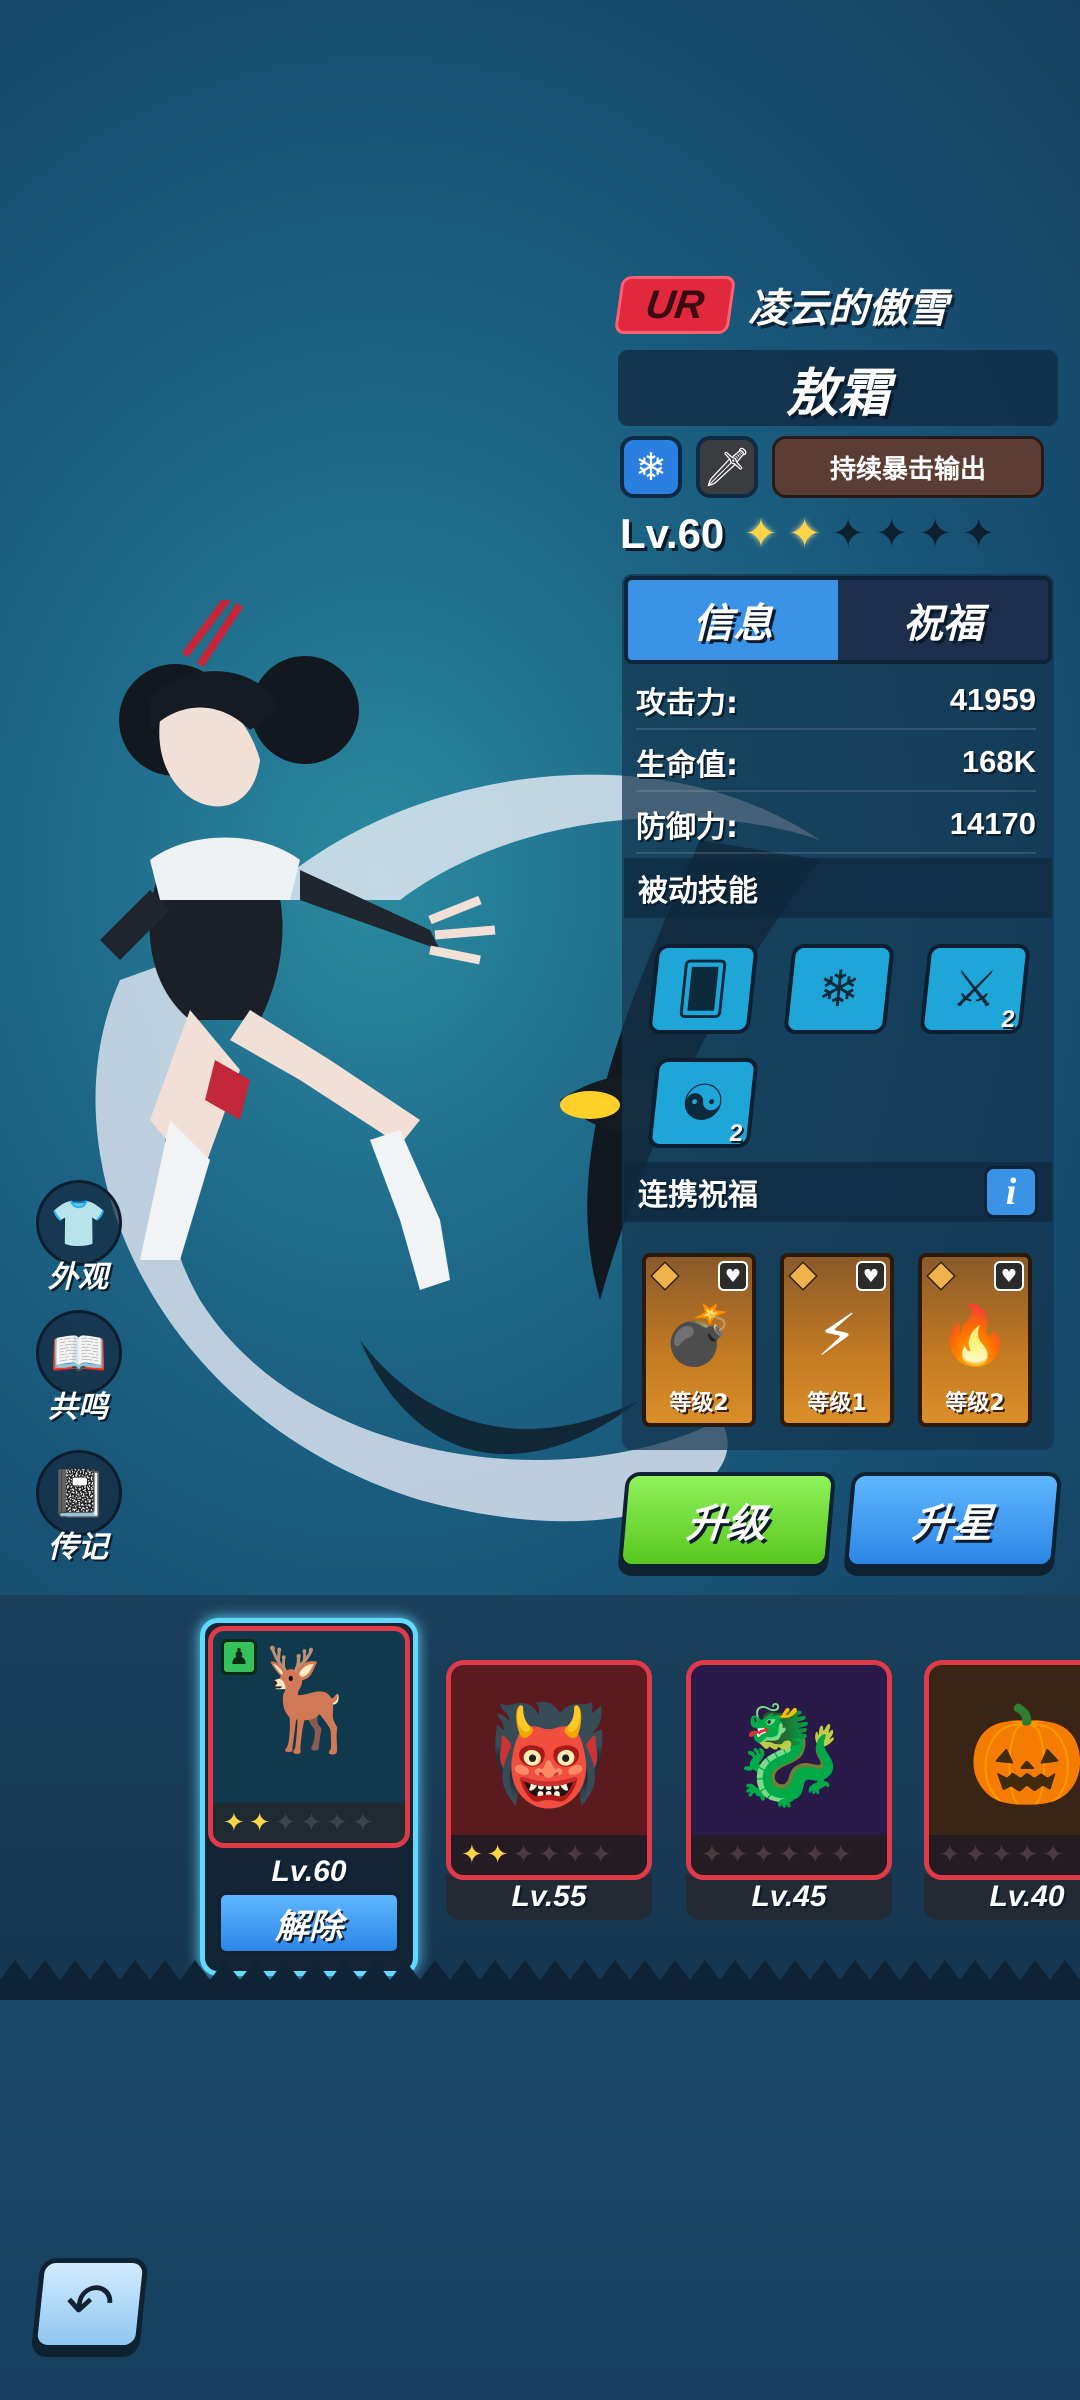 The image size is (1080, 2400). Describe the element at coordinates (733, 620) in the screenshot. I see `tab-info: 信息` at that location.